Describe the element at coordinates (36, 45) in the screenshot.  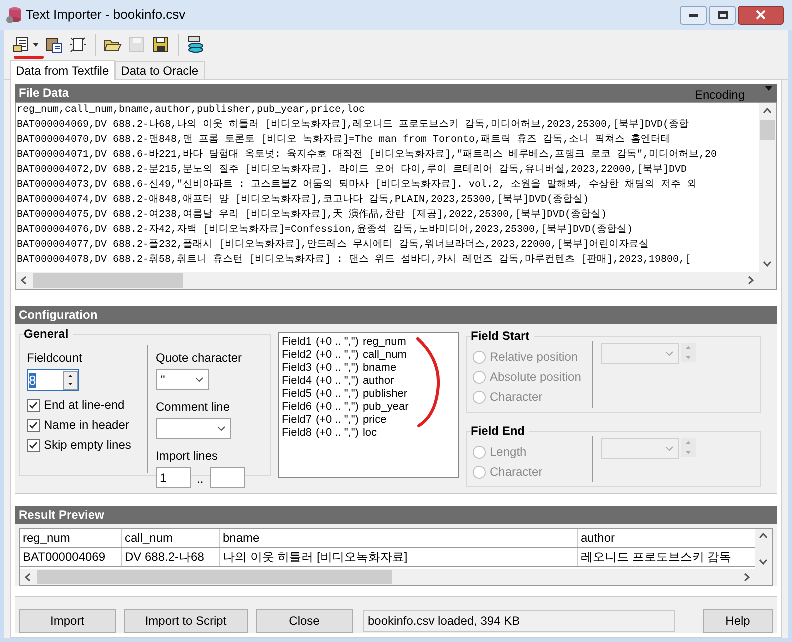
I see `caret-icon` at that location.